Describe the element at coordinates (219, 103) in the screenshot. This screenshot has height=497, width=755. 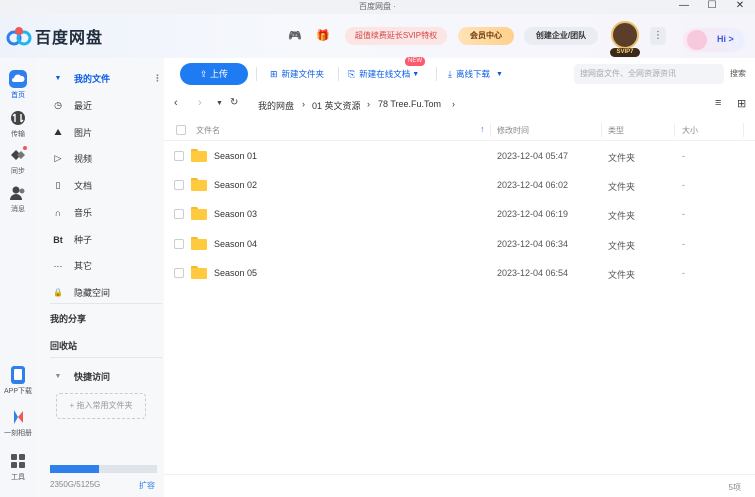
I see `history-dropdown-icon: ▼` at that location.